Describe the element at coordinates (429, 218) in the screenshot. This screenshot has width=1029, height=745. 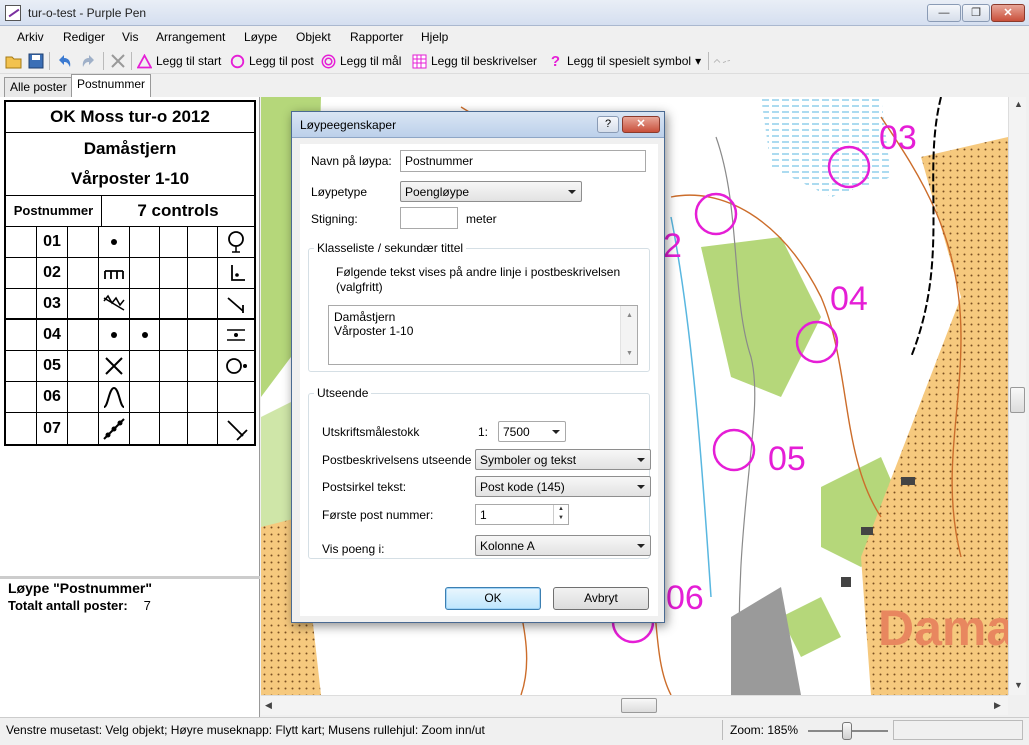
I see `climb-input` at that location.